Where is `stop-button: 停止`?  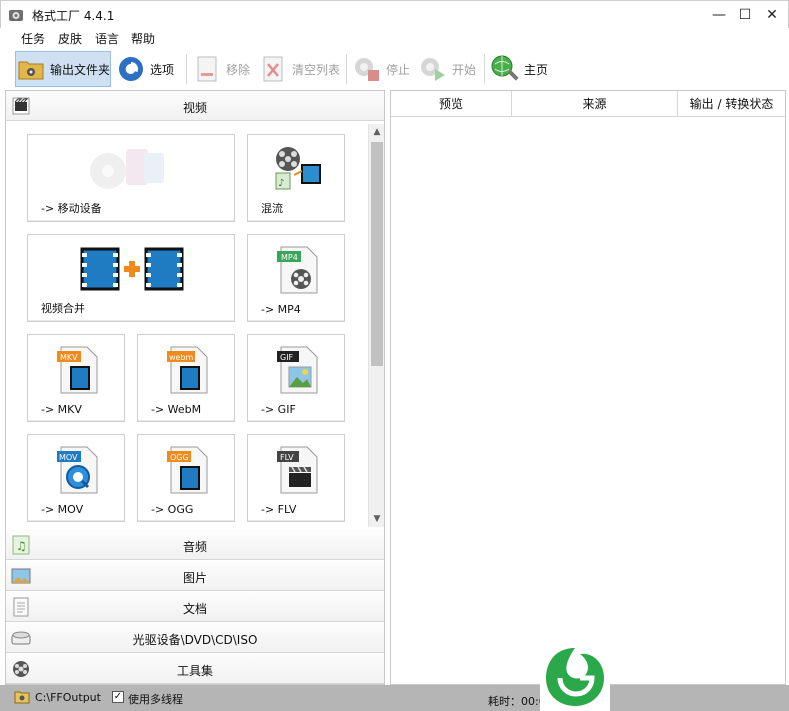 stop-button: 停止 is located at coordinates (382, 69).